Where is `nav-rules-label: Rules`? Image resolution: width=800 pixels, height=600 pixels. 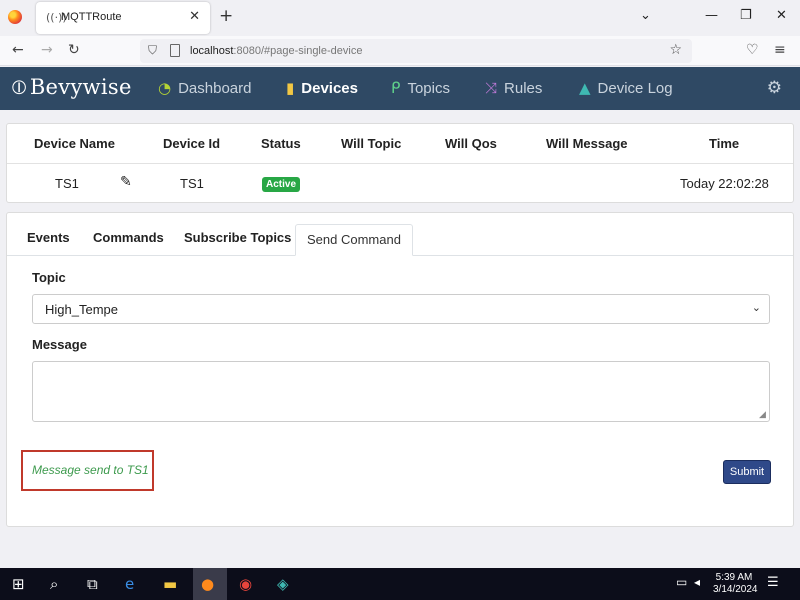 nav-rules-label: Rules is located at coordinates (523, 88).